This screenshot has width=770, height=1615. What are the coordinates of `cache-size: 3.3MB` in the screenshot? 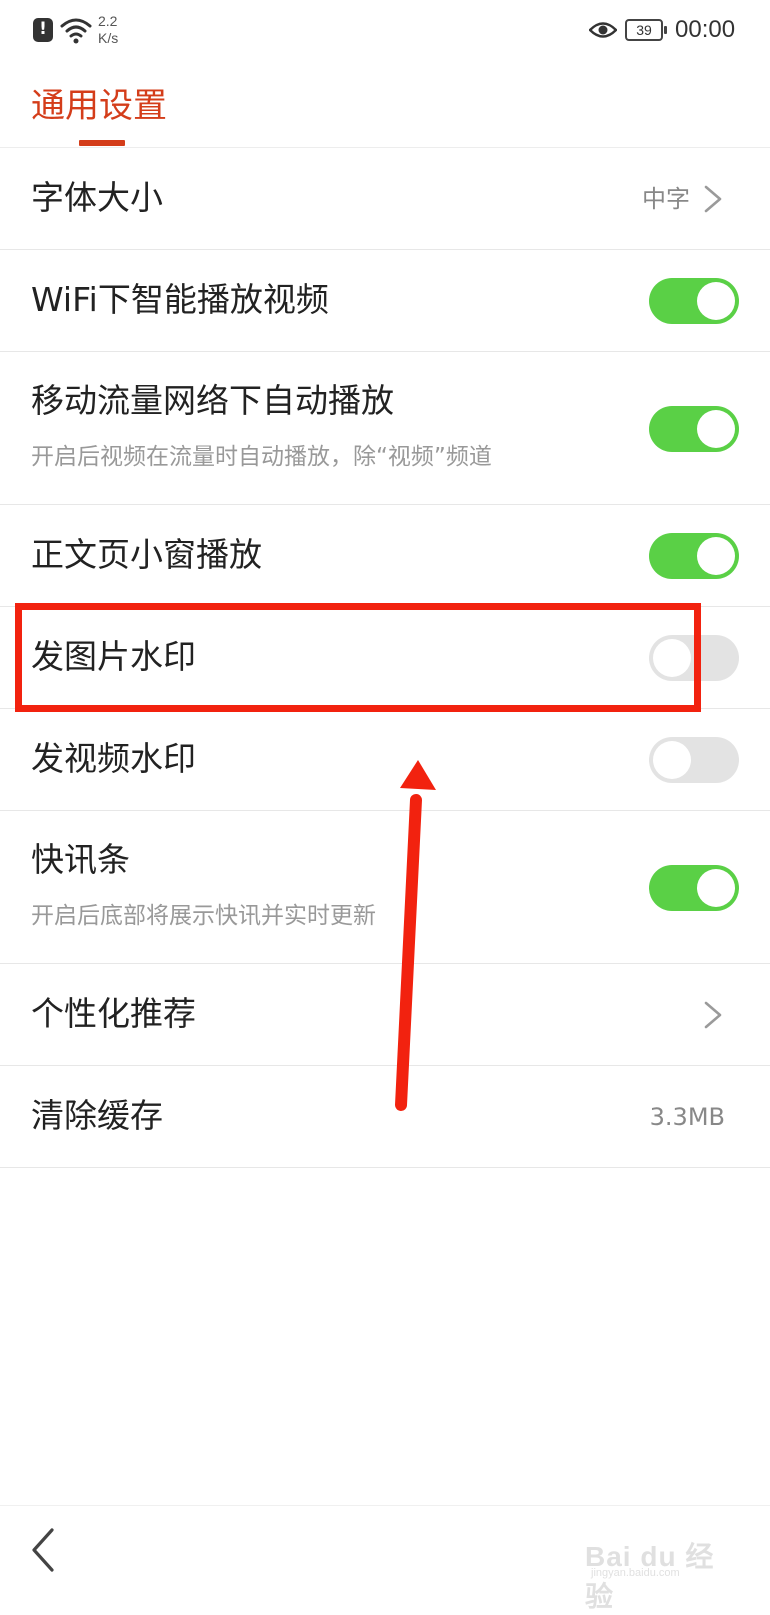 It's located at (687, 1117).